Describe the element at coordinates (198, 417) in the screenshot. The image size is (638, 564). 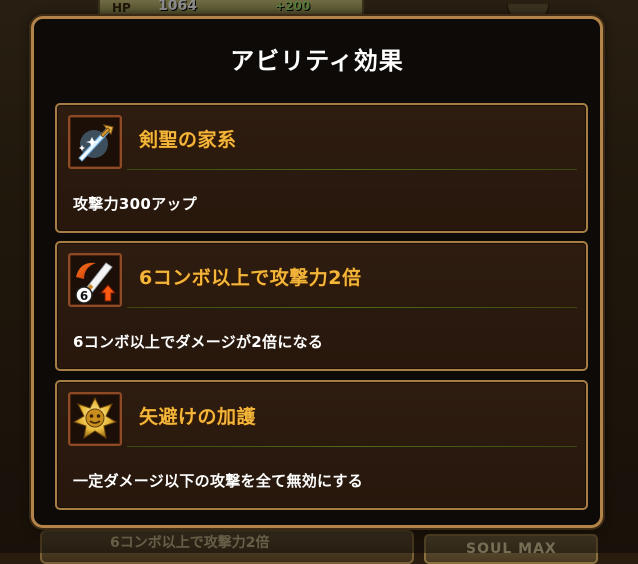
I see `ability-name: 矢避けの加護` at that location.